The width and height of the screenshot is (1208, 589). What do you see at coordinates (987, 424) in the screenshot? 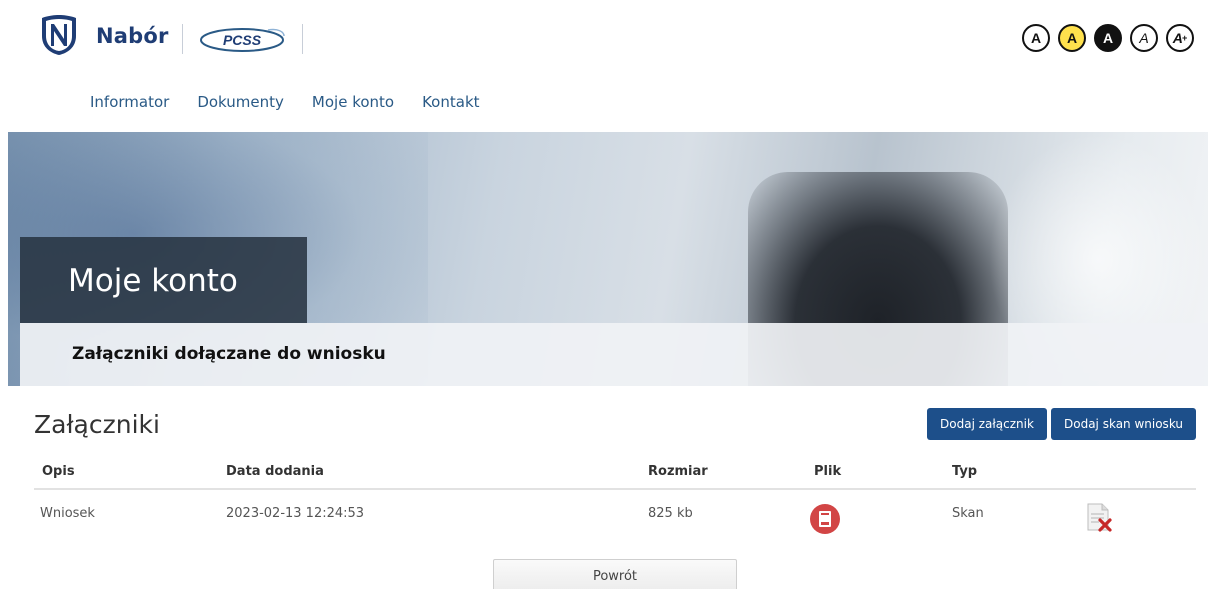
I see `add-attachment-button: Dodaj załącznik` at bounding box center [987, 424].